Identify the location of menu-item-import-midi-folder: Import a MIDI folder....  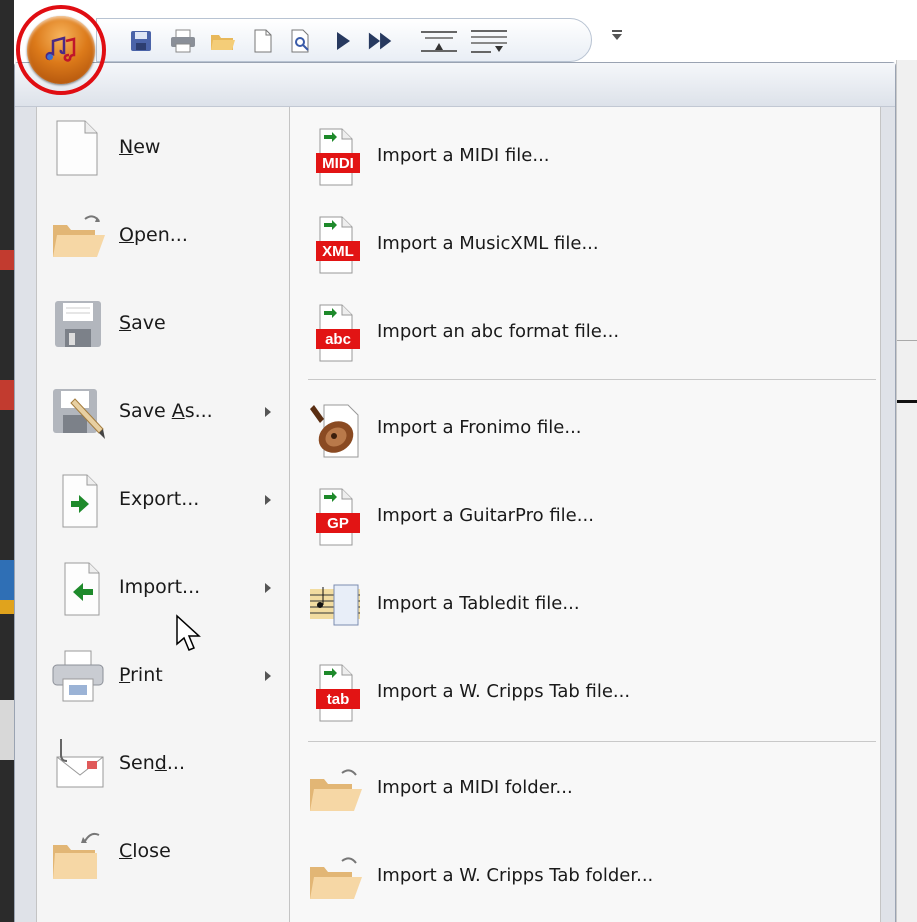
(586, 788).